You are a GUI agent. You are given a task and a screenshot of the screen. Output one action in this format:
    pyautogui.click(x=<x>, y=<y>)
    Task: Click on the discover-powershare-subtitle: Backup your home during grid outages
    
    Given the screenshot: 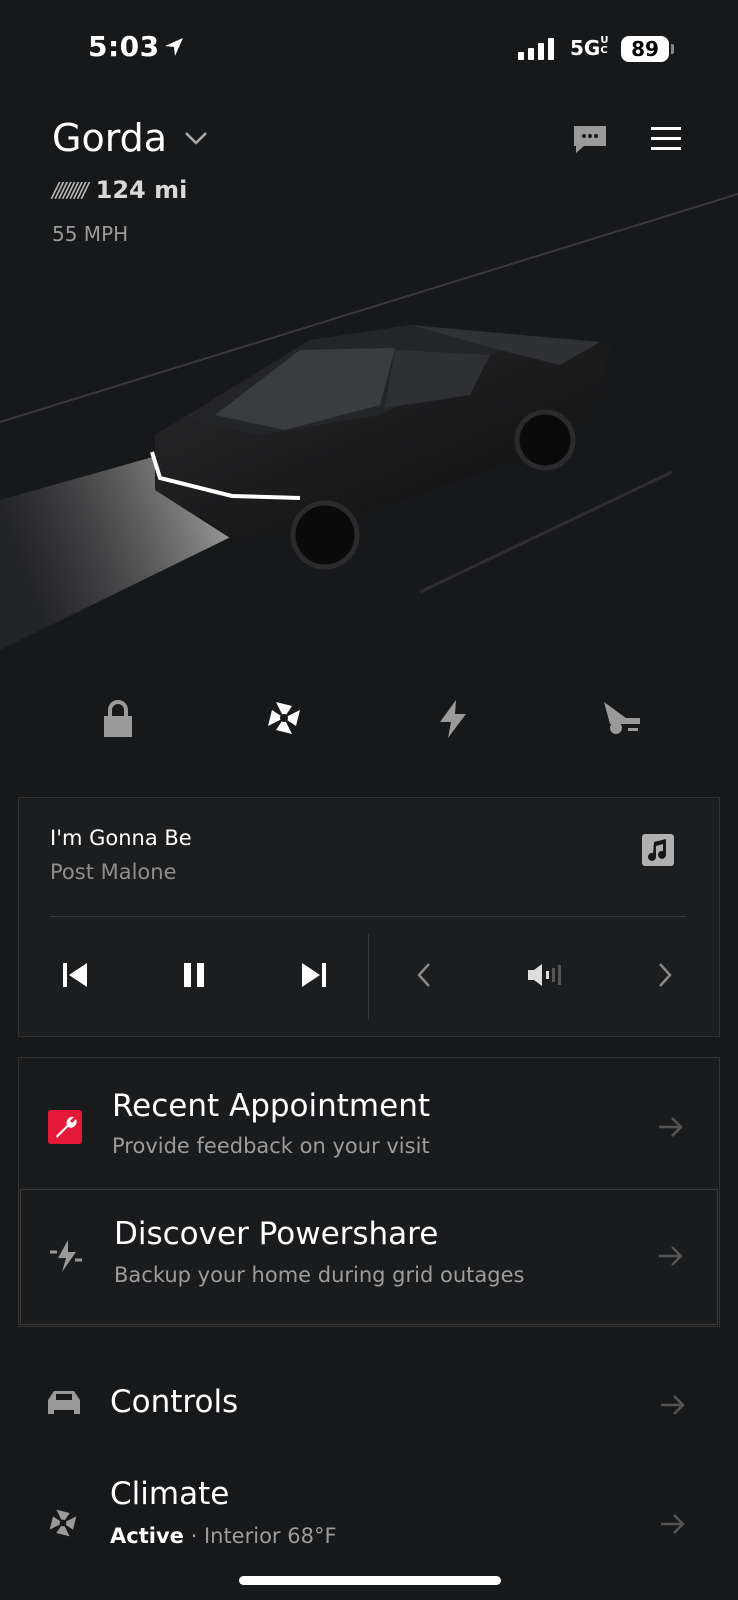 What is the action you would take?
    pyautogui.click(x=319, y=1275)
    